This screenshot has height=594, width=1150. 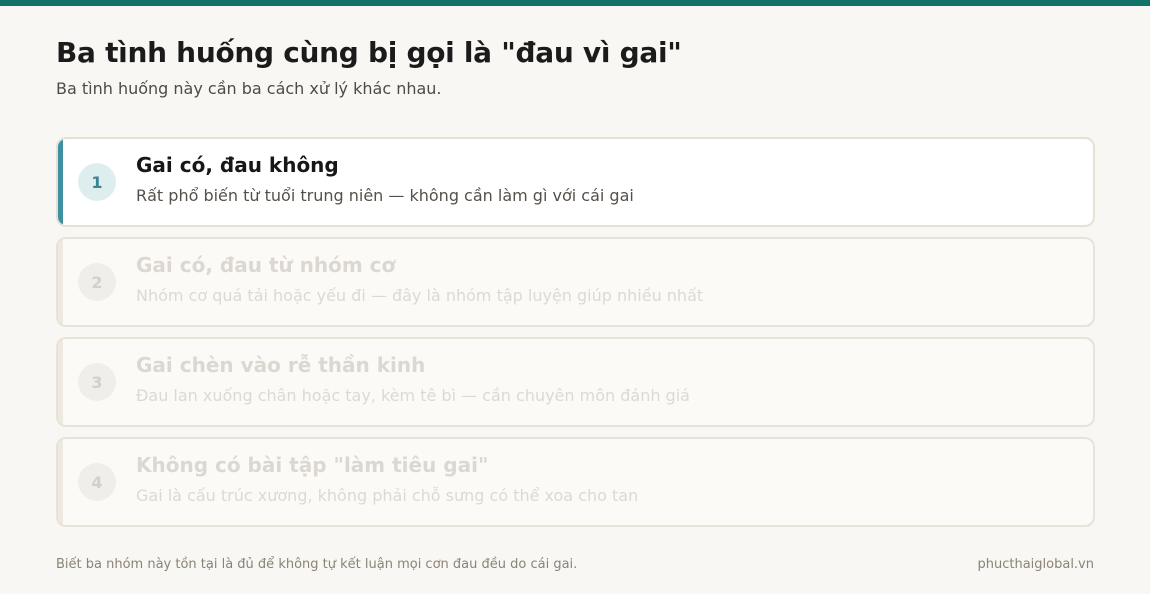 I want to click on card-title: Gai chèn vào rễ thần kinh, so click(x=281, y=365).